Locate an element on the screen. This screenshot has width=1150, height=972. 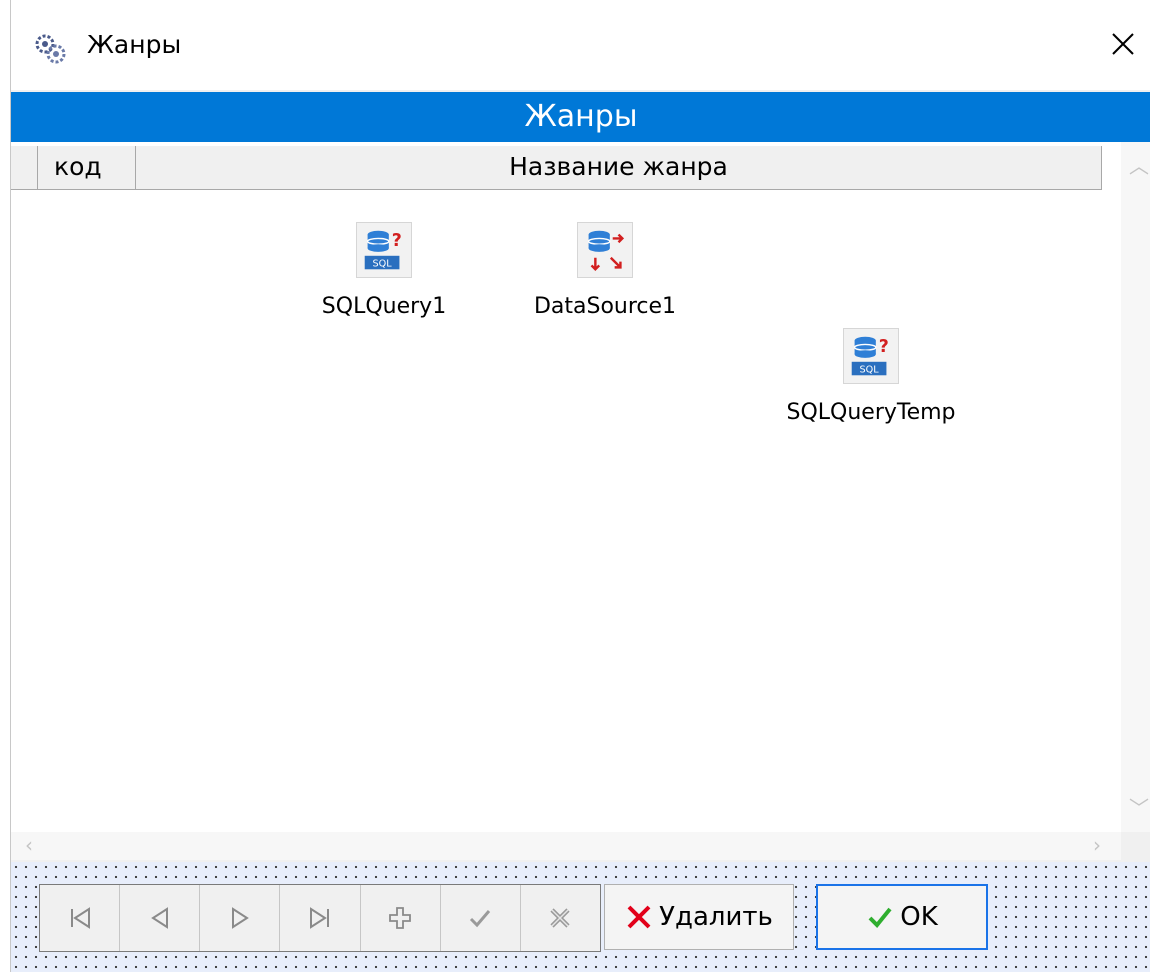
nav-first-button is located at coordinates (80, 918).